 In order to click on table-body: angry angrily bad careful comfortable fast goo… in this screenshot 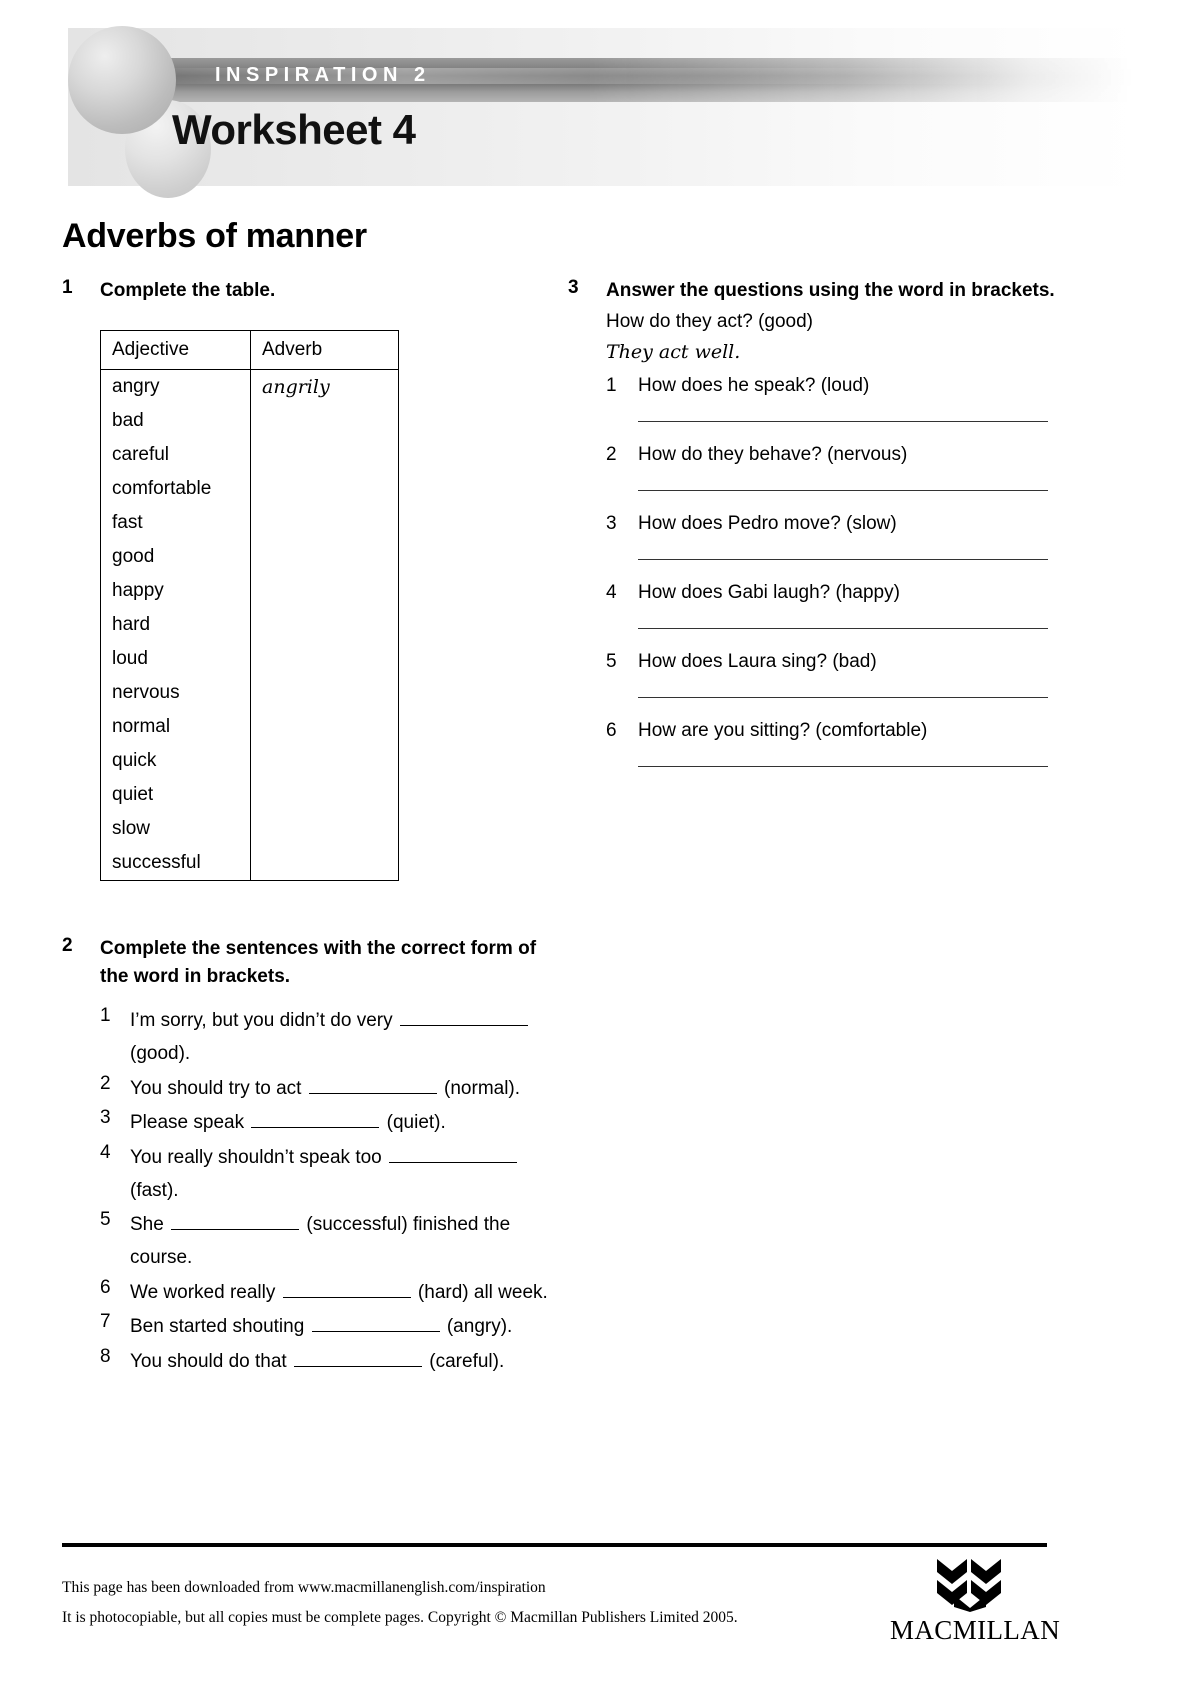, I will do `click(249, 625)`.